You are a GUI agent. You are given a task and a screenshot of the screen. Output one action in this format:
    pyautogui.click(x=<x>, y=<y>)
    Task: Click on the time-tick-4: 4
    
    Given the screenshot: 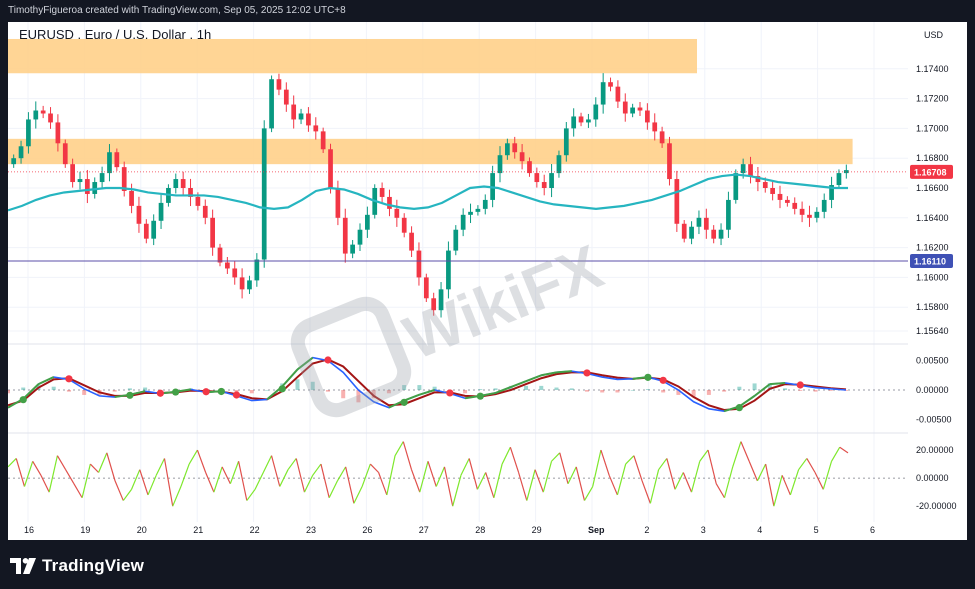 What is the action you would take?
    pyautogui.click(x=759, y=530)
    